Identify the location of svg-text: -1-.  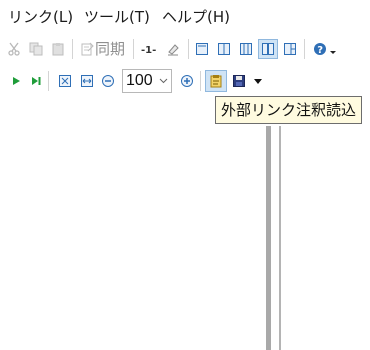
(148, 50).